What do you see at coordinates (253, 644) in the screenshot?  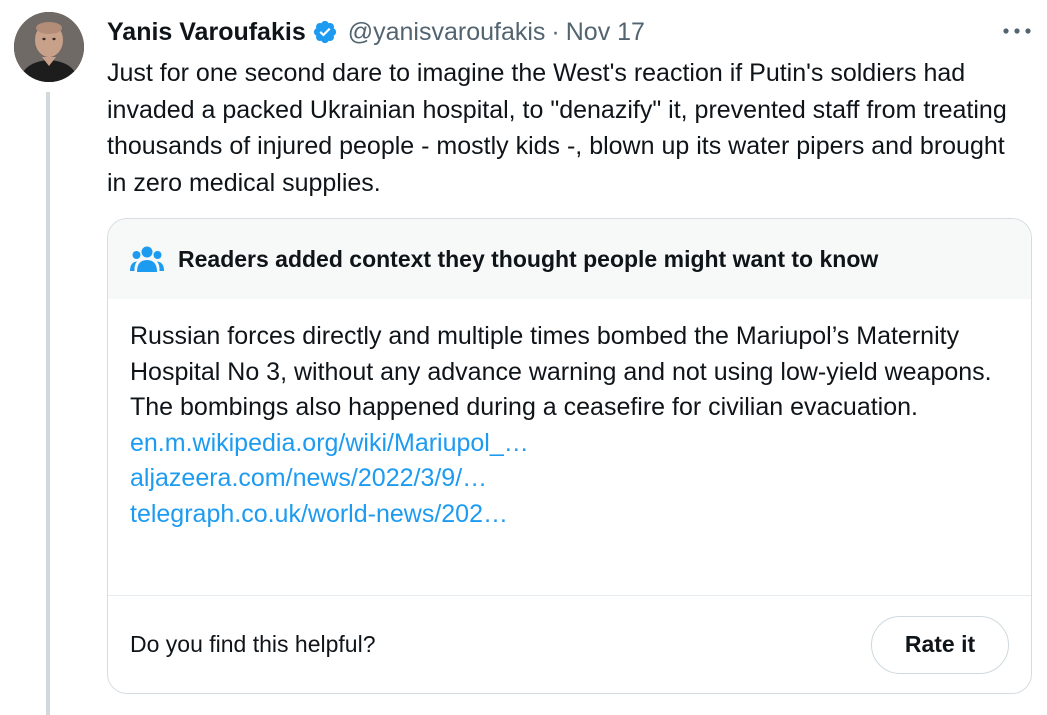 I see `helpful-prompt: Do you find this helpful?` at bounding box center [253, 644].